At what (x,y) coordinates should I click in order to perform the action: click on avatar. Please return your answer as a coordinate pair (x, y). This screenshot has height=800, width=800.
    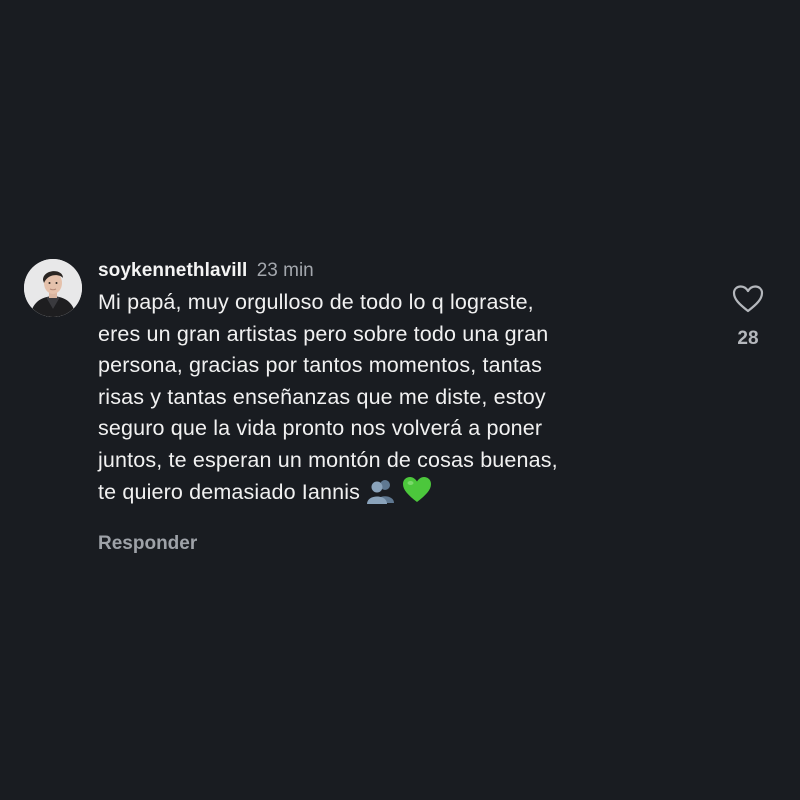
    Looking at the image, I should click on (53, 288).